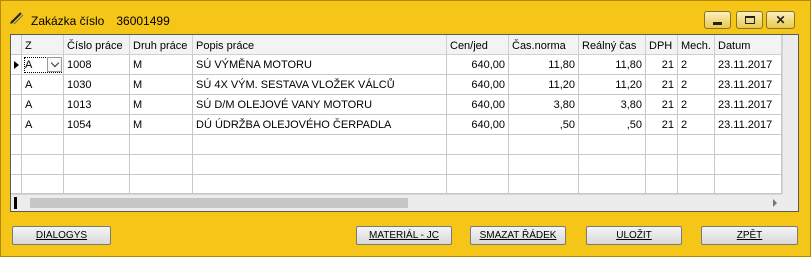 This screenshot has height=257, width=811. Describe the element at coordinates (97, 105) in the screenshot. I see `cell-work-number: 1013` at that location.